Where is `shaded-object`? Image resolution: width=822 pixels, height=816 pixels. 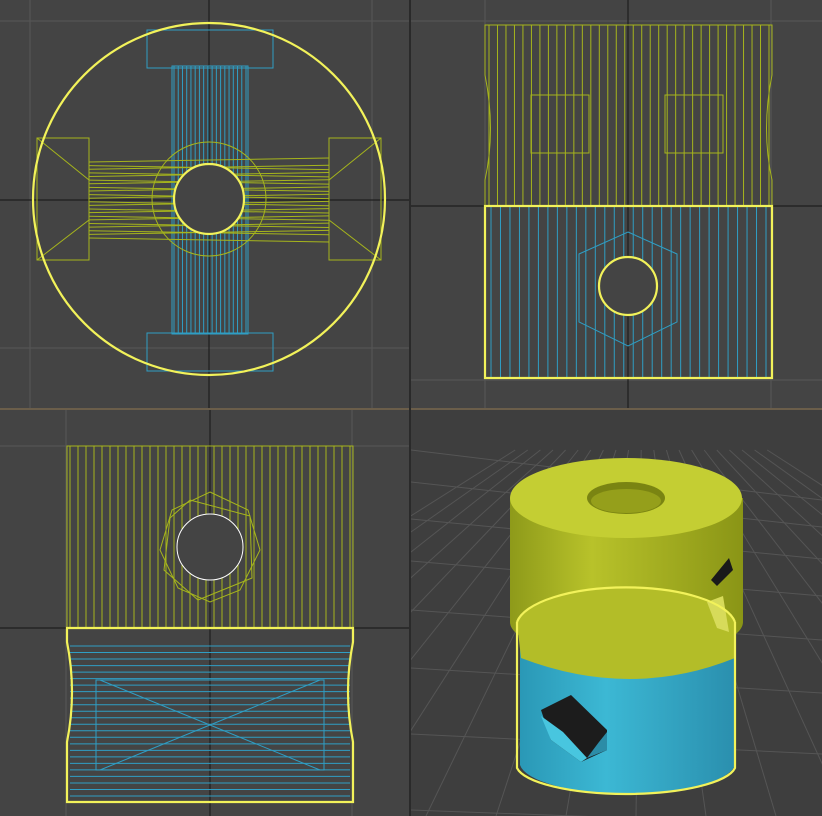 shaded-object is located at coordinates (626, 626).